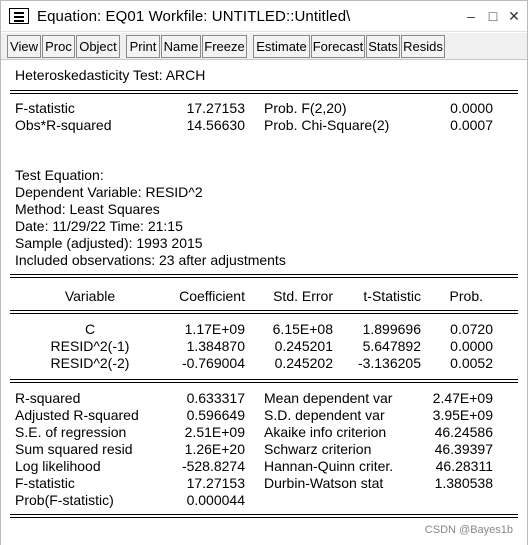 Image resolution: width=528 pixels, height=545 pixels. Describe the element at coordinates (90, 329) in the screenshot. I see `variable-name: C` at that location.